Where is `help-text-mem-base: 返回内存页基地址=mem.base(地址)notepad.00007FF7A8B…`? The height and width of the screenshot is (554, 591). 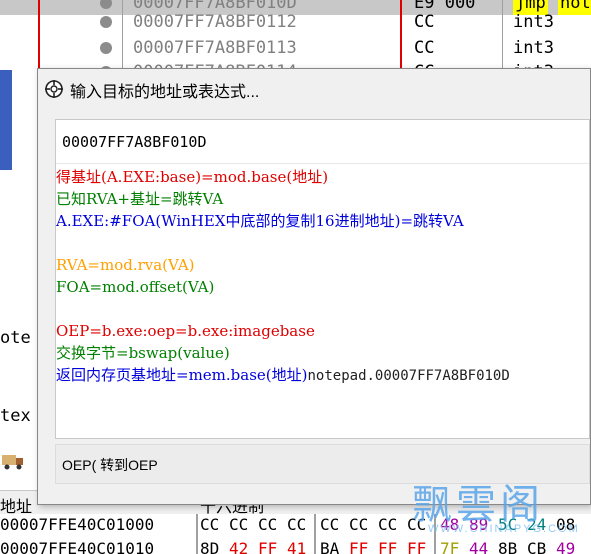
help-text-mem-base: 返回内存页基地址=mem.base(地址)notepad.00007FF7A8B… is located at coordinates (283, 375).